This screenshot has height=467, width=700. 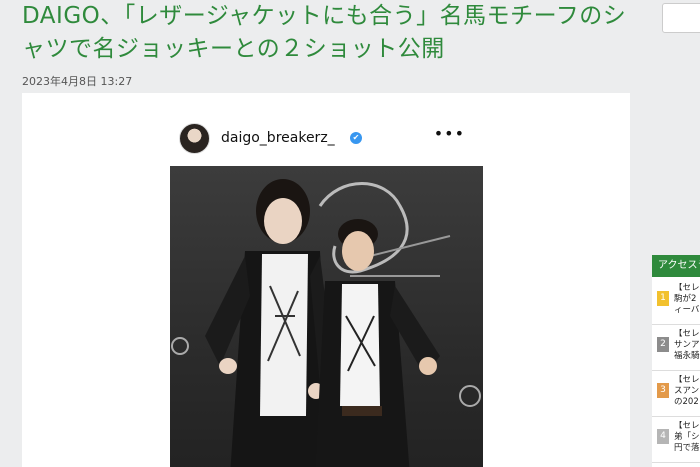 What do you see at coordinates (687, 299) in the screenshot?
I see `ranking-item-title: 【セレ 駒が2 ィーバ` at bounding box center [687, 299].